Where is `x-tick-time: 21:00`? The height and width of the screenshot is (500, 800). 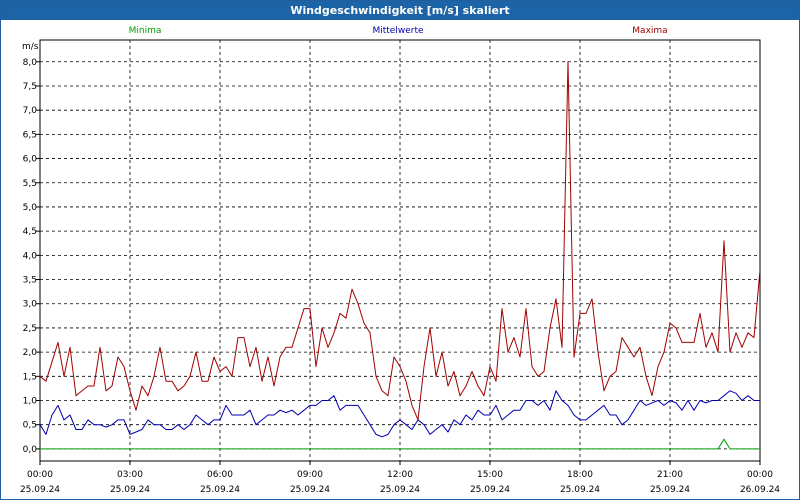 x-tick-time: 21:00 is located at coordinates (670, 475).